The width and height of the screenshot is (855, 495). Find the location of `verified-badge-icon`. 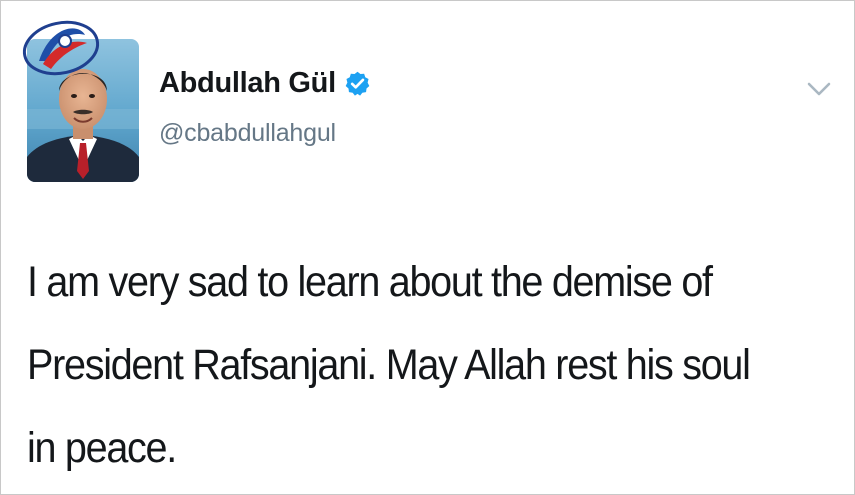

verified-badge-icon is located at coordinates (357, 83).